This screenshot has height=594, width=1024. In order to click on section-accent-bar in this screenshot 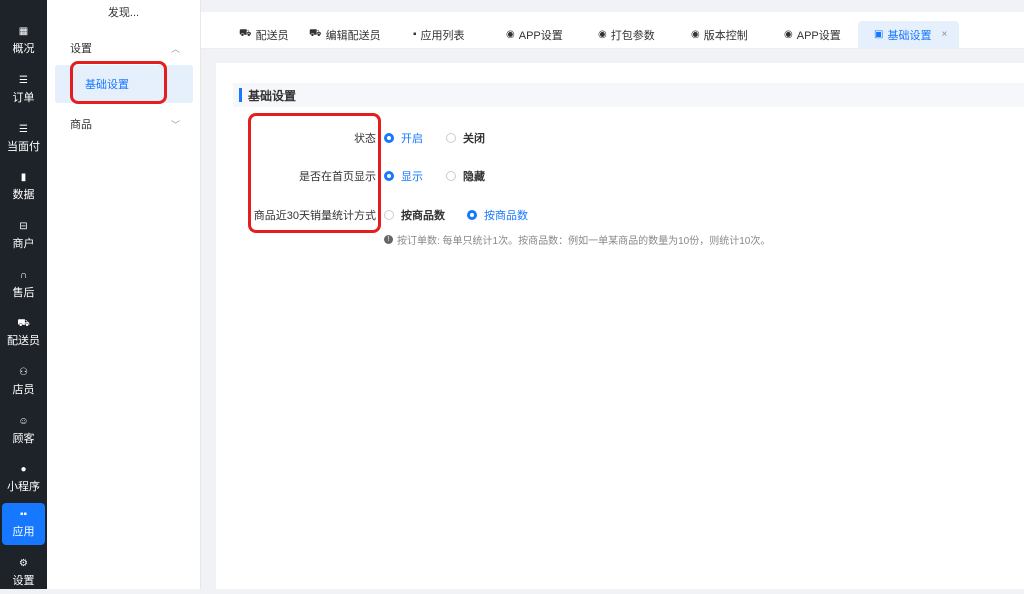, I will do `click(240, 95)`.